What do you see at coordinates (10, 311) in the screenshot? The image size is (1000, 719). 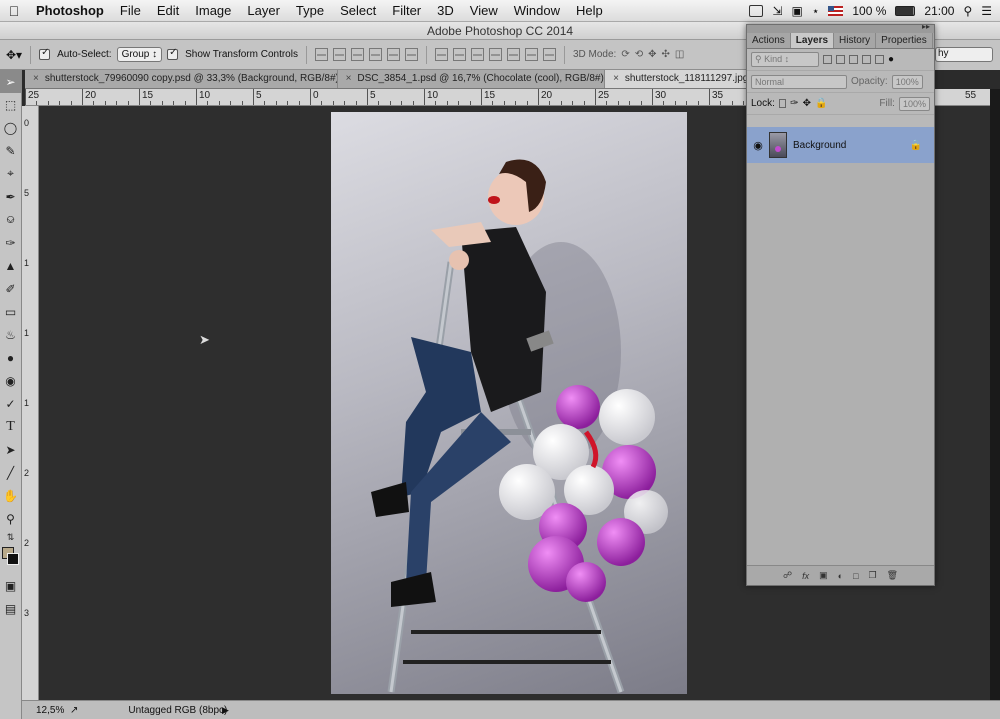 I see `eraser-tool: ▭` at bounding box center [10, 311].